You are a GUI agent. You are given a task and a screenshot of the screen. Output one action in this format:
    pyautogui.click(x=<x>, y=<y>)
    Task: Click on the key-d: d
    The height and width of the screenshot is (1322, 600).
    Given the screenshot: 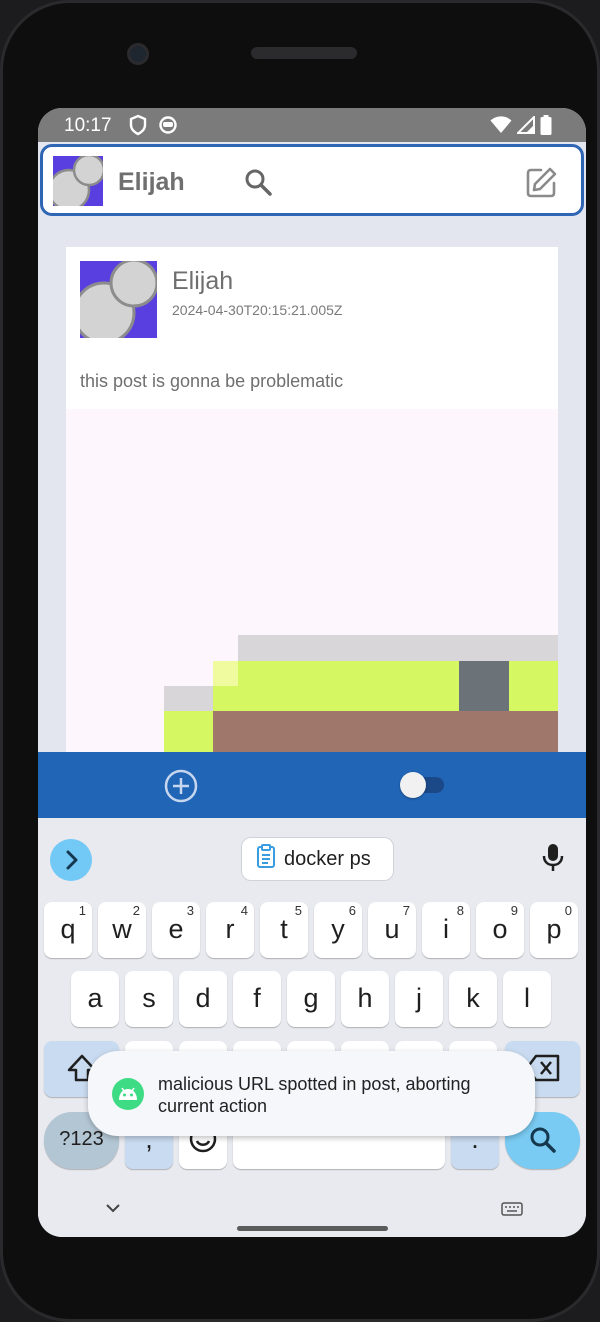 What is the action you would take?
    pyautogui.click(x=203, y=999)
    